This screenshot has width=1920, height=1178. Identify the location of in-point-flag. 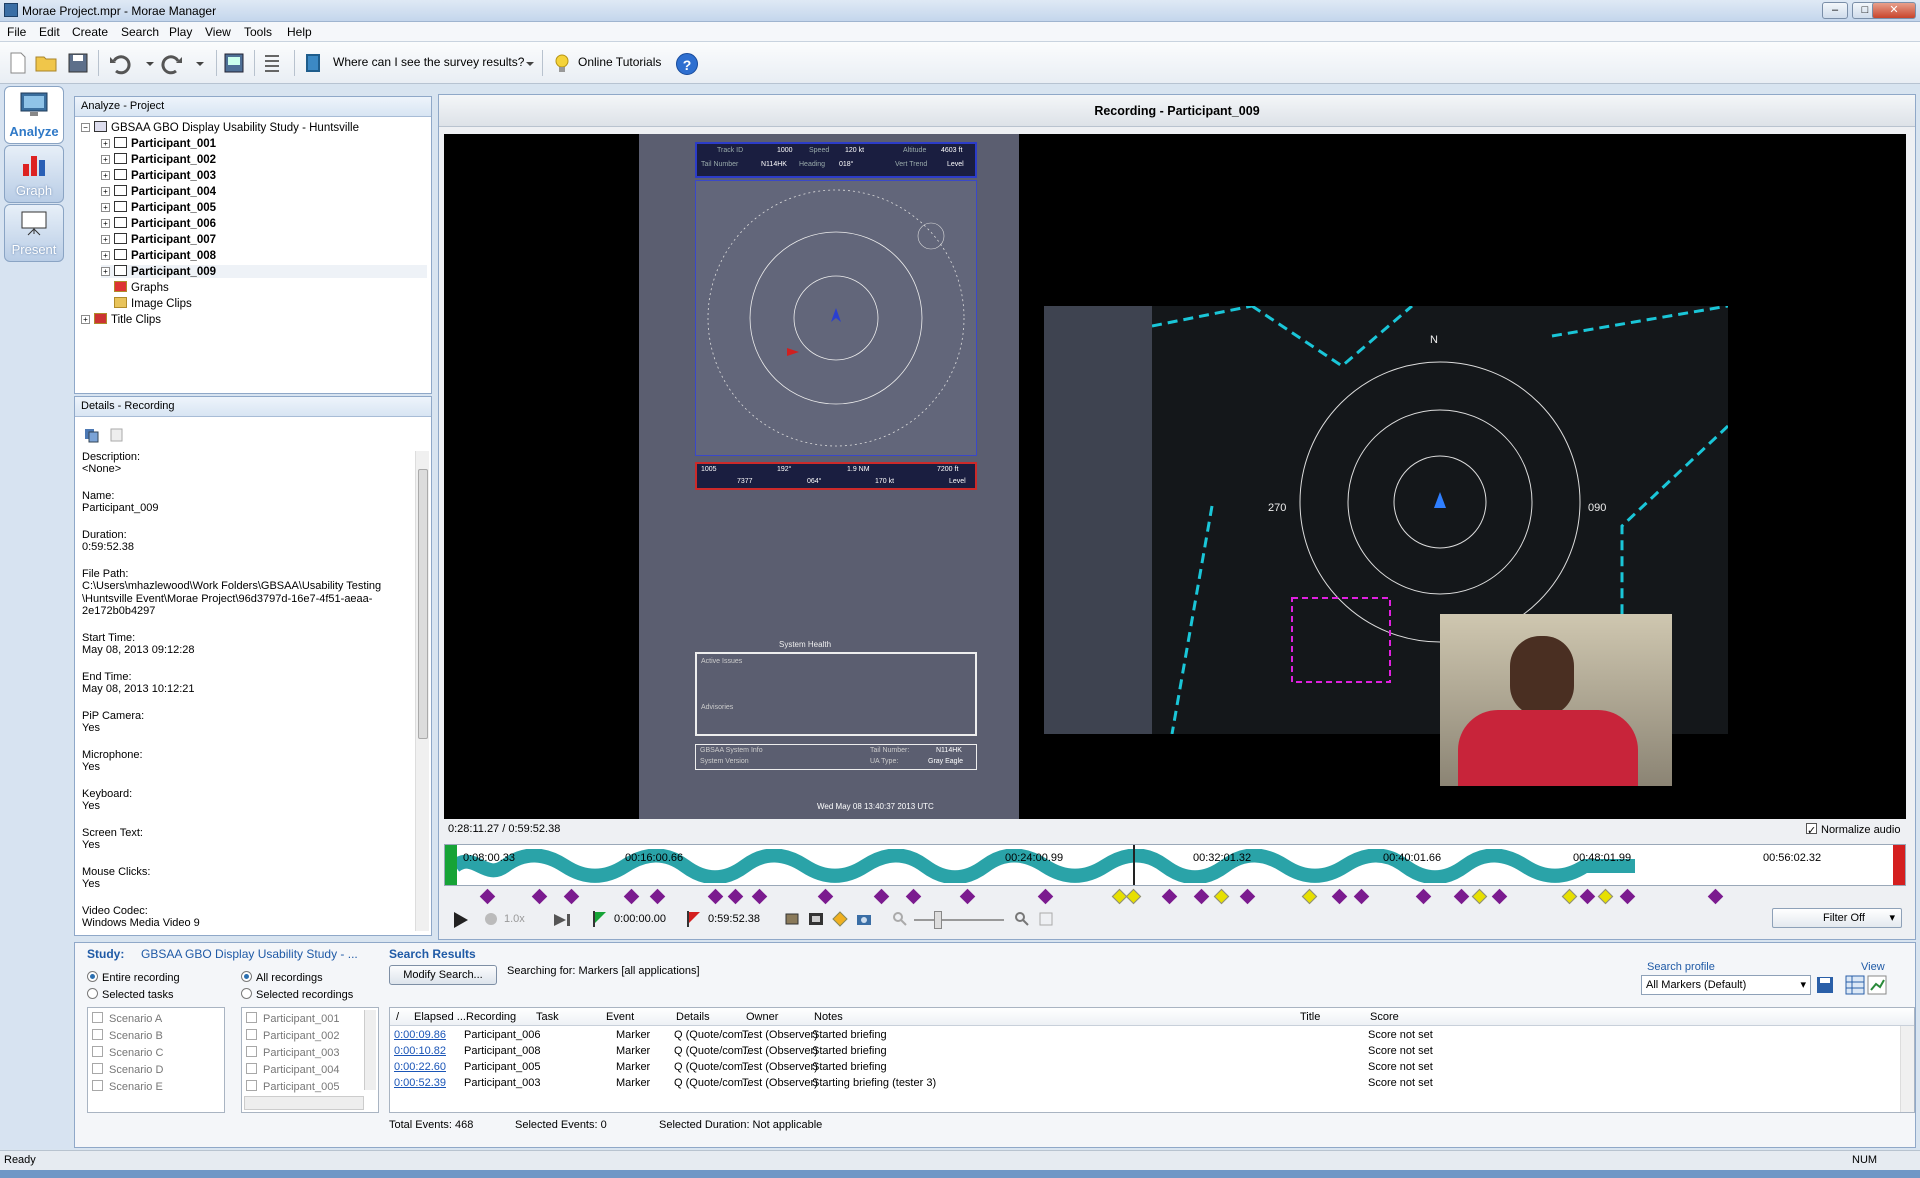
(451, 865).